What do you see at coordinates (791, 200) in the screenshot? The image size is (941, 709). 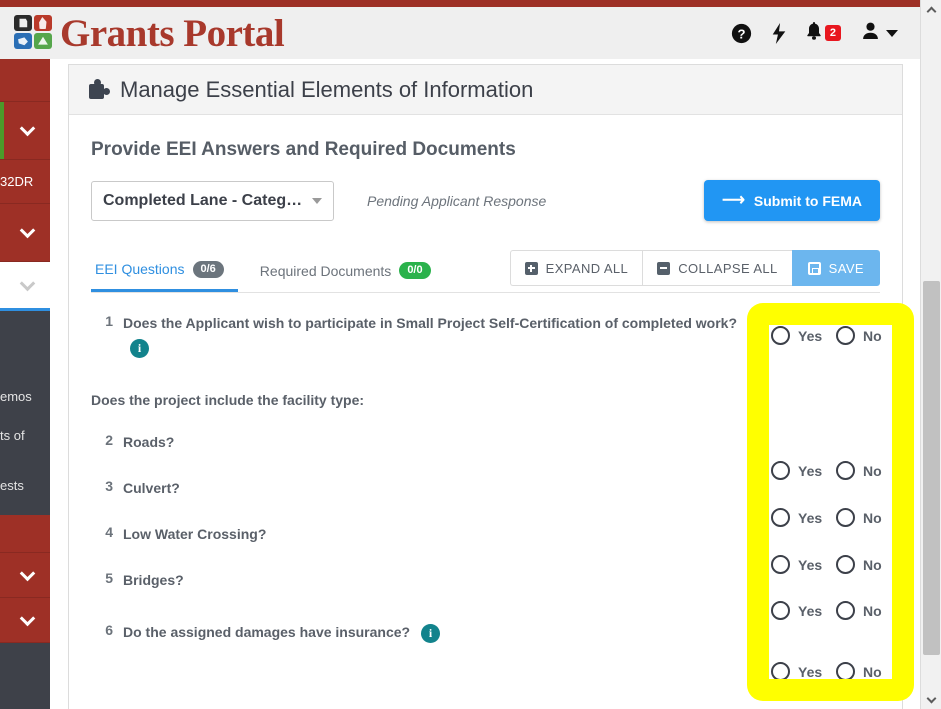 I see `submit-to-fema-button: ⟶ Submit to FEMA` at bounding box center [791, 200].